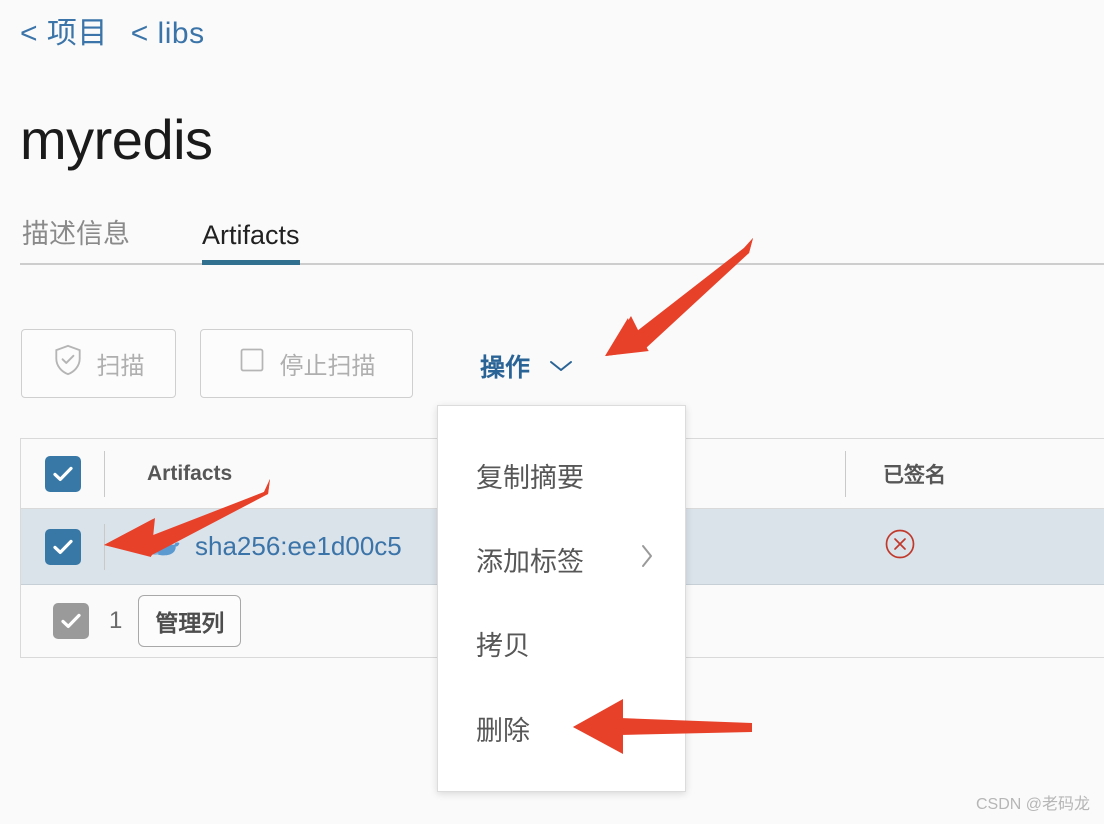  I want to click on row-checkbox, so click(63, 546).